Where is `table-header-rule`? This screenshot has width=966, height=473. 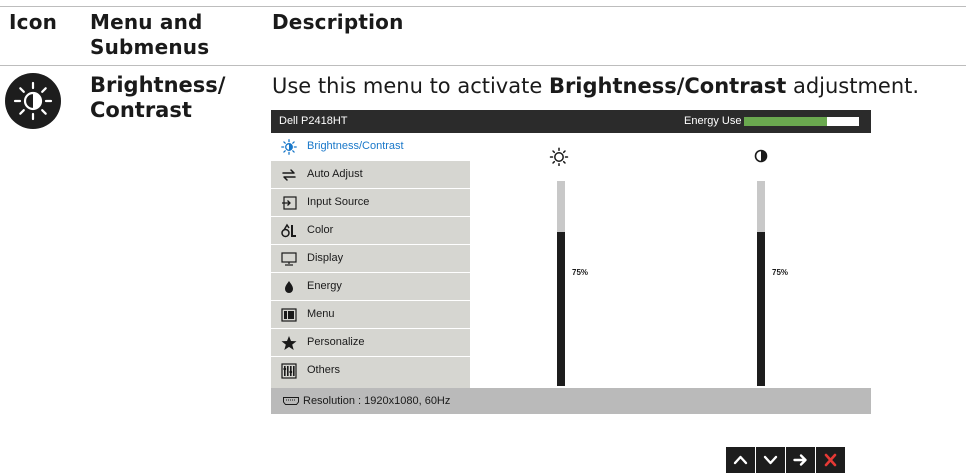 table-header-rule is located at coordinates (483, 65).